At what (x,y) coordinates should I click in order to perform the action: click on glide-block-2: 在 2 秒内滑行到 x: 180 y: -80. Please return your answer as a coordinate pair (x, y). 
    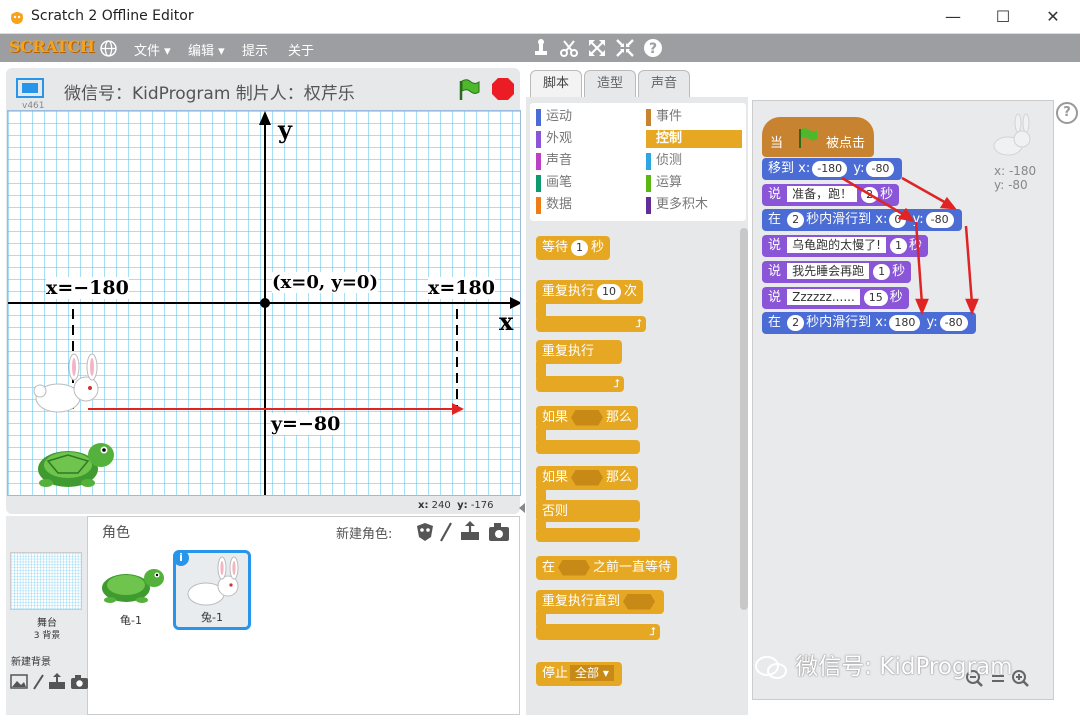
    Looking at the image, I should click on (869, 323).